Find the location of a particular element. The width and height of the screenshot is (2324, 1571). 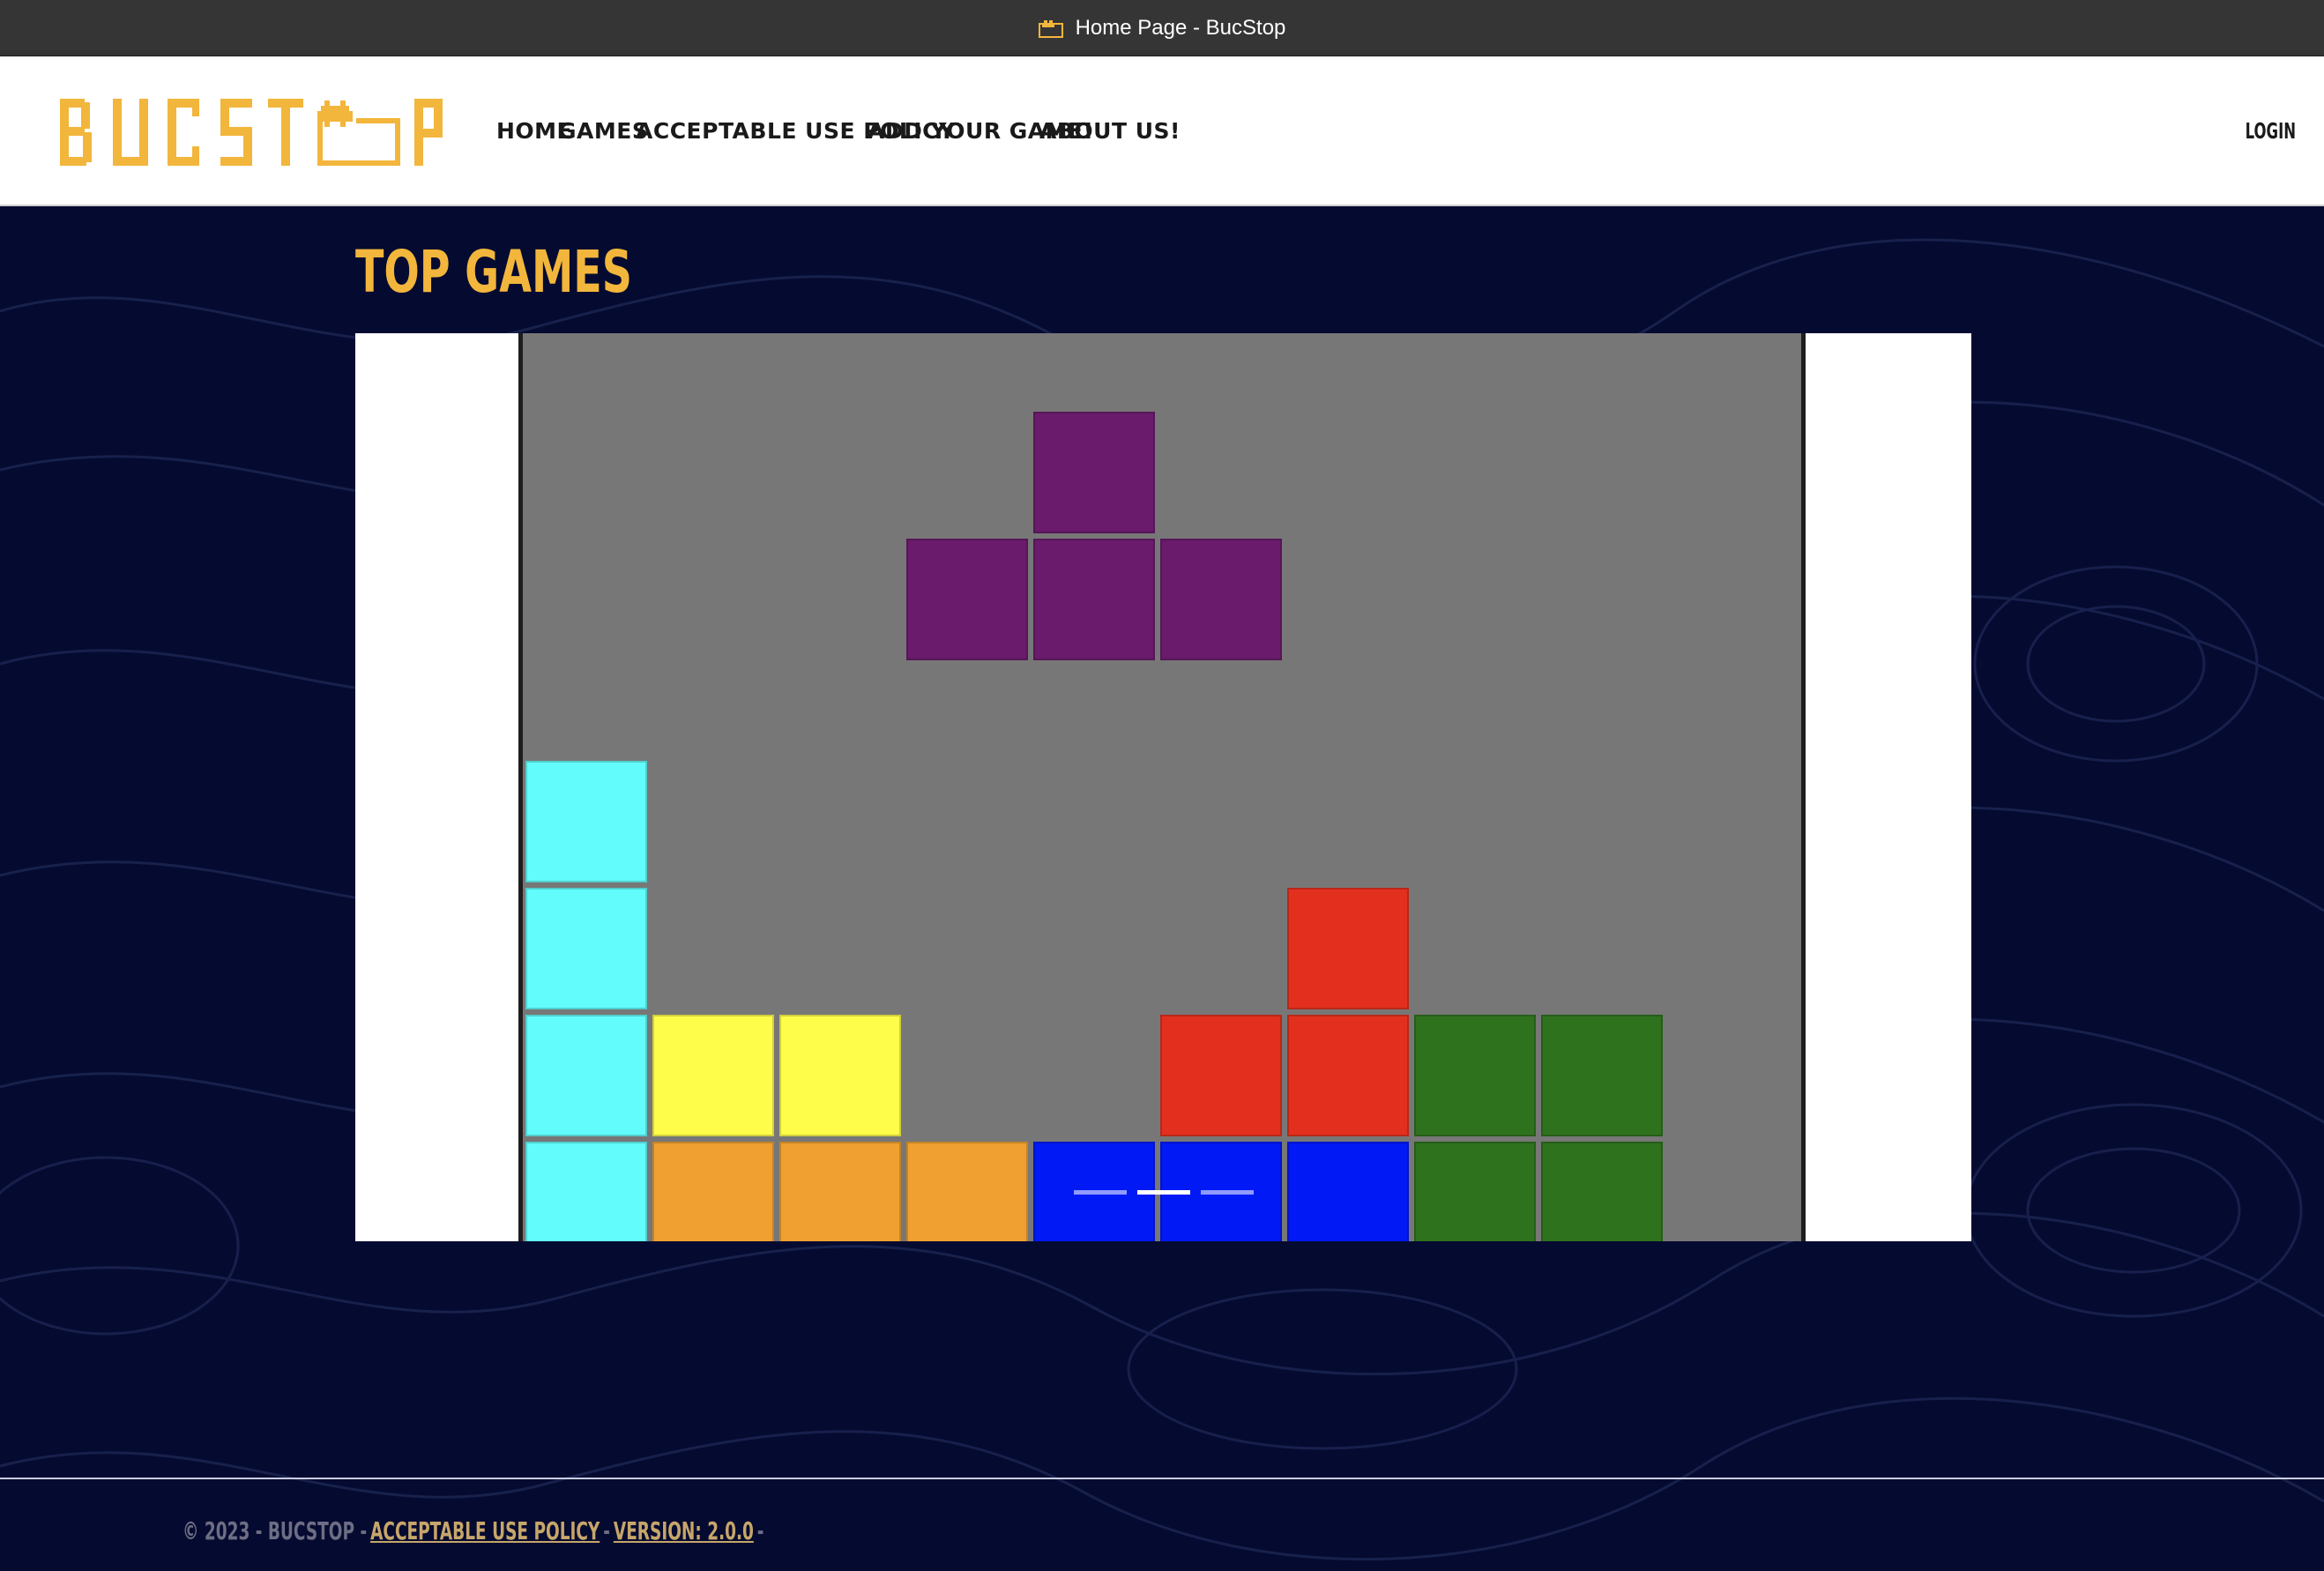

carousel-indicators is located at coordinates (1163, 1192).